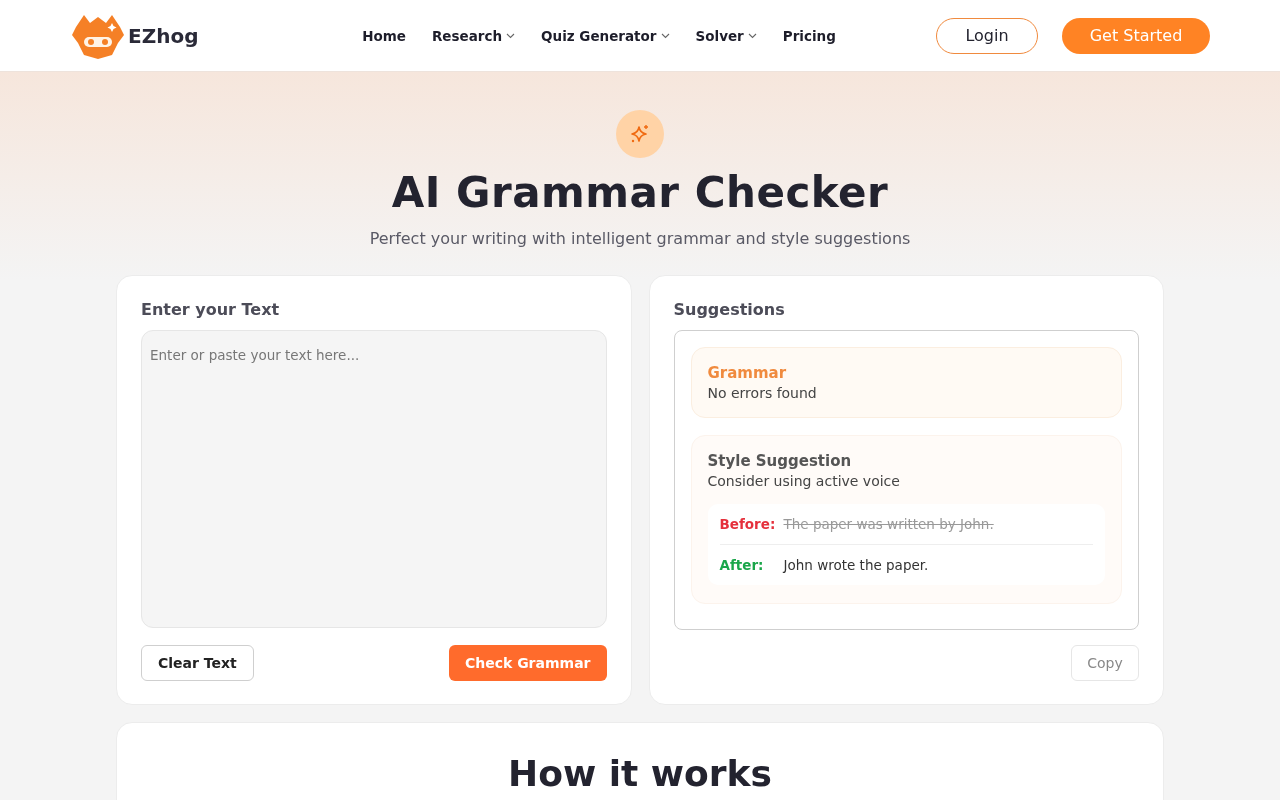 Image resolution: width=1280 pixels, height=800 pixels. I want to click on page-subtitle: Perfect your writing with intelligent grammar and style suggestions, so click(640, 238).